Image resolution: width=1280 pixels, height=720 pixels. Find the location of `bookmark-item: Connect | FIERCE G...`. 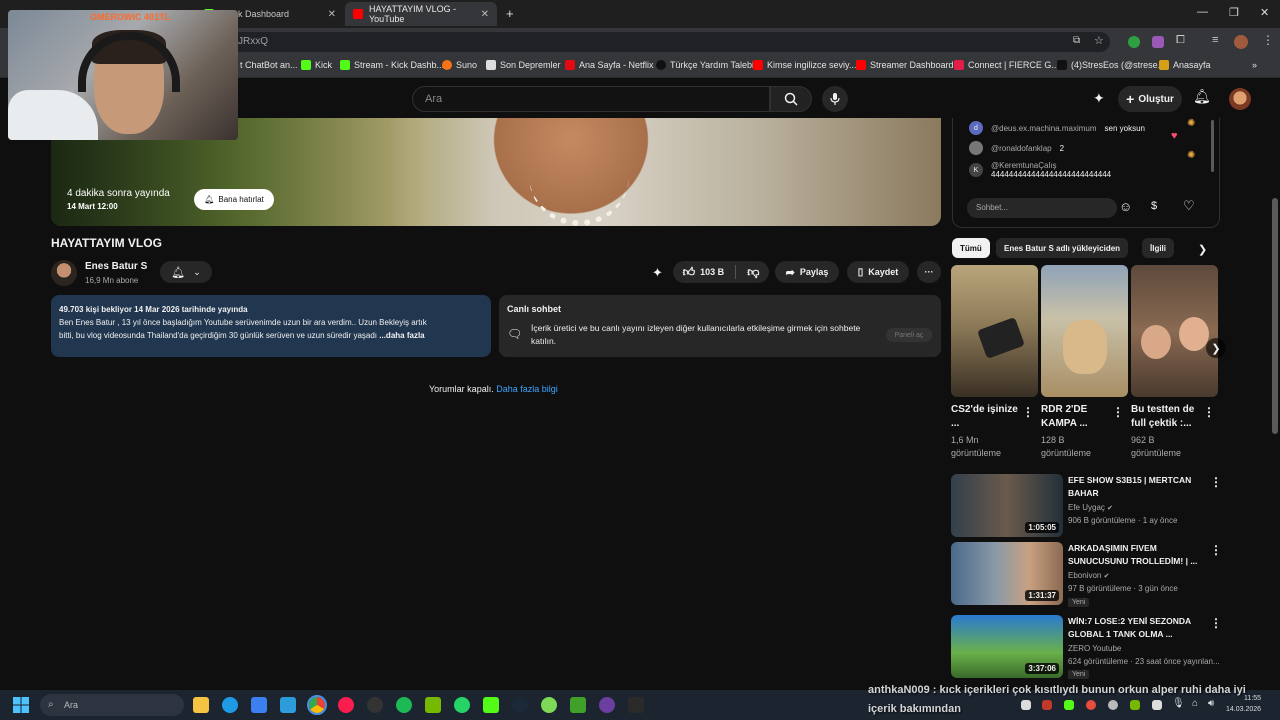

bookmark-item: Connect | FIERCE G... is located at coordinates (1006, 65).